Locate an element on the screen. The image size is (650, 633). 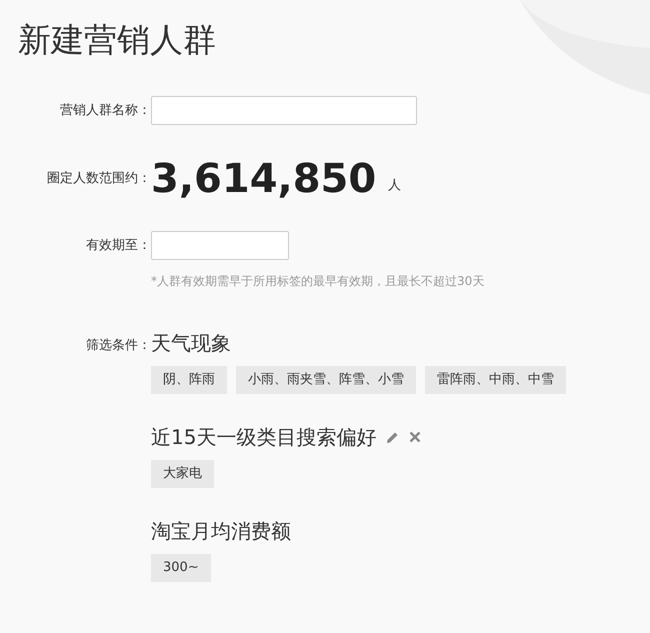
filter-tag: 雷阵雨、中雨、中雪 is located at coordinates (495, 380).